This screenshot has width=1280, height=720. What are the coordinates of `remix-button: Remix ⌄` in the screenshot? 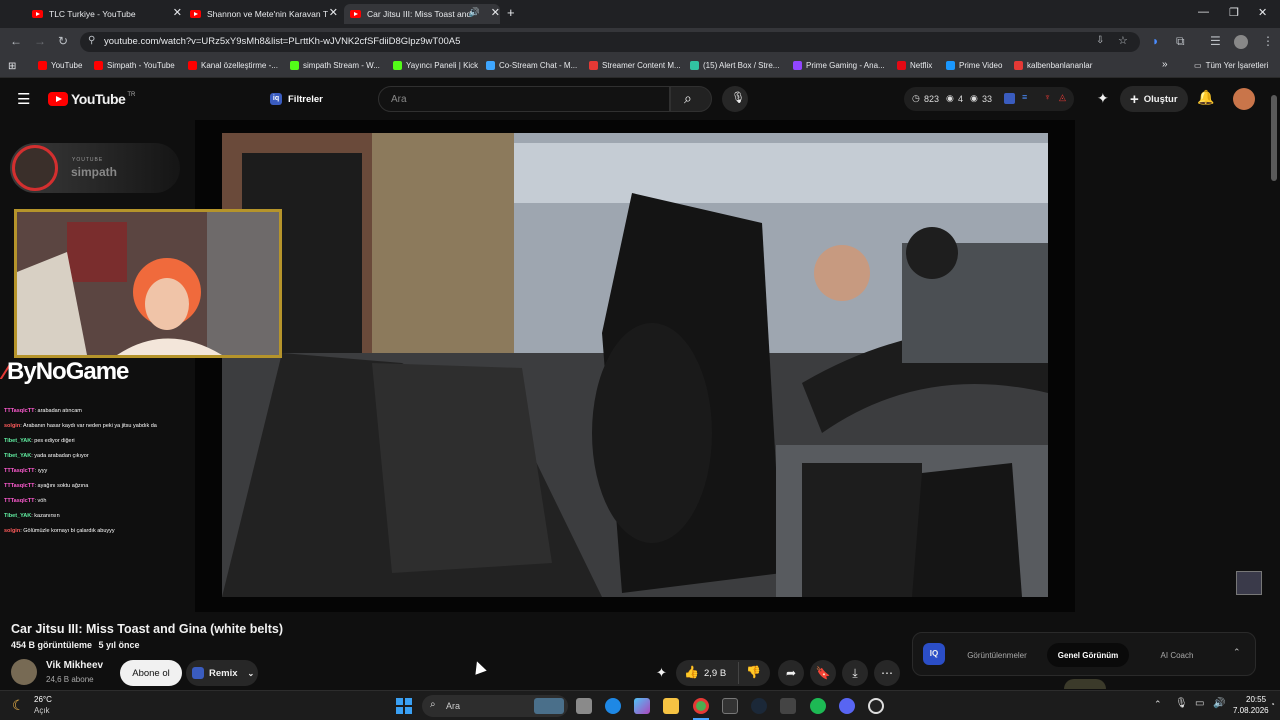 It's located at (222, 673).